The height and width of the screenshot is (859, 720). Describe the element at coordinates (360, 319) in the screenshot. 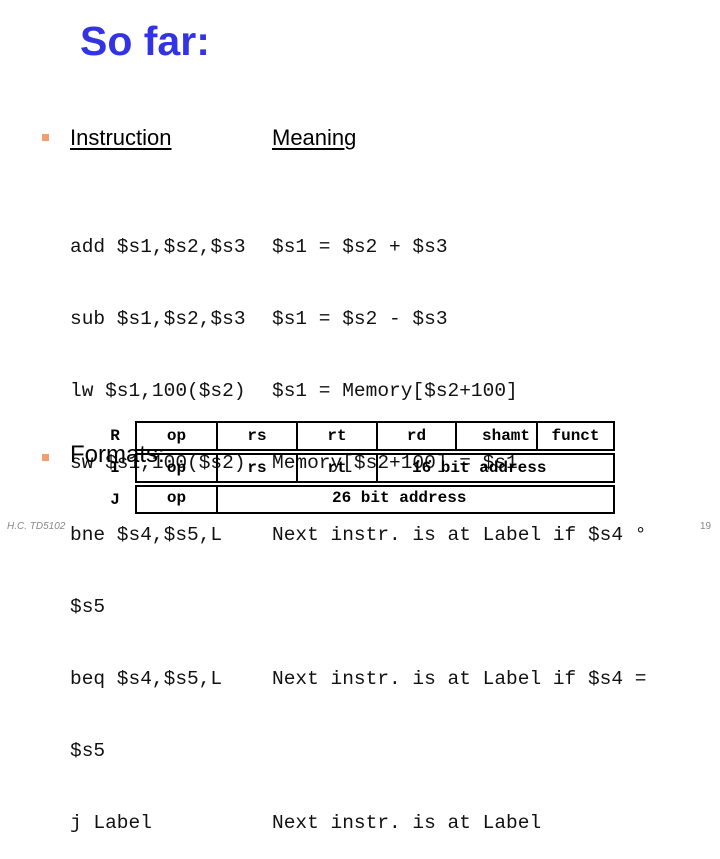

I see `instruction-meaning: $s1 = $s2 - $s3` at that location.